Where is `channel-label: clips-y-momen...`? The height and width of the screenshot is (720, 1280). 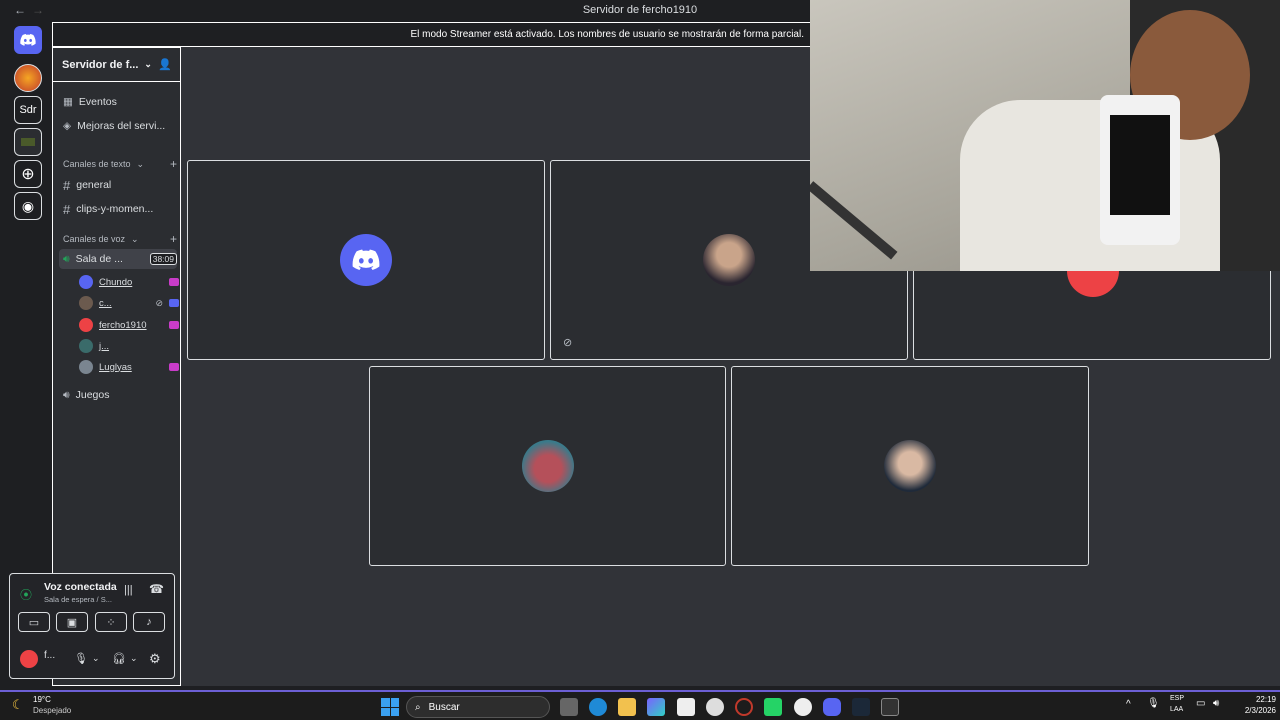
channel-label: clips-y-momen... is located at coordinates (115, 209).